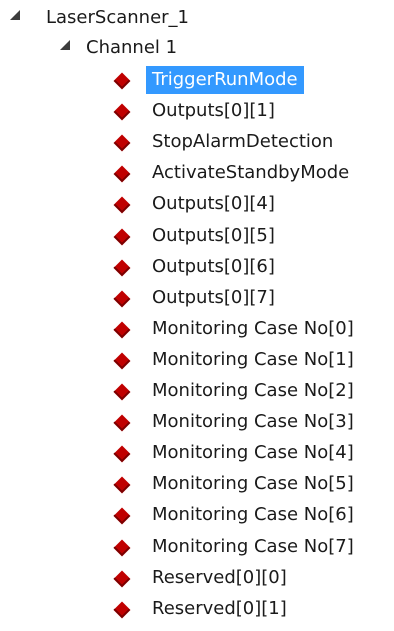  Describe the element at coordinates (253, 359) in the screenshot. I see `tree-leaf-label: Monitoring Case No[1]` at that location.